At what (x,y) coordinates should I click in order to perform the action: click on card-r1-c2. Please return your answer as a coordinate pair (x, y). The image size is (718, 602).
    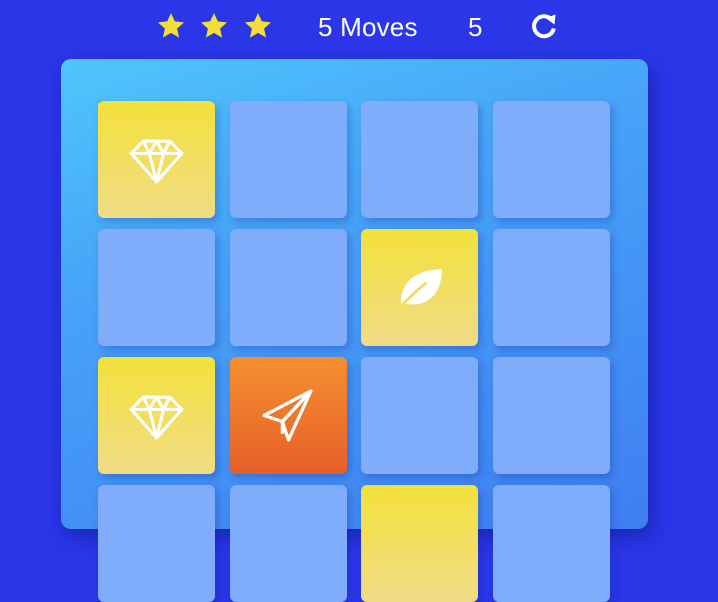
    Looking at the image, I should click on (288, 159).